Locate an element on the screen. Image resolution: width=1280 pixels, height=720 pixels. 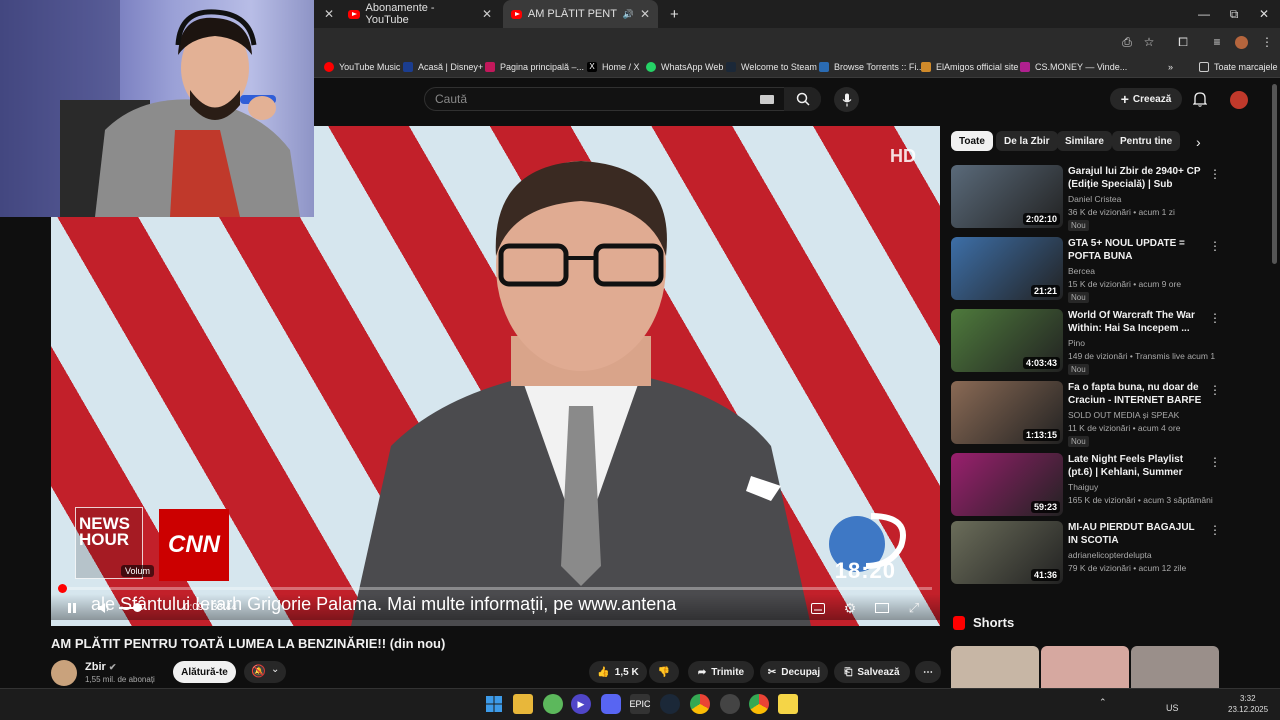
channel-avatar is located at coordinates (64, 673).